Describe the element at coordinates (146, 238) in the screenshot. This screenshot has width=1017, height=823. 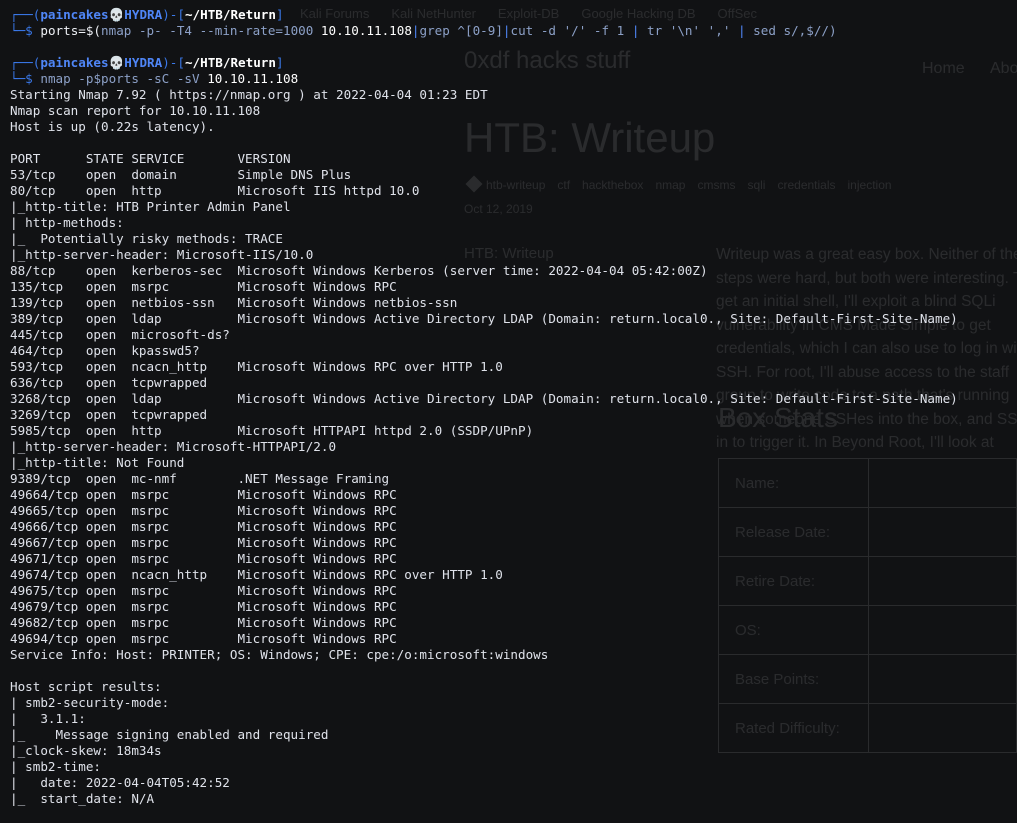
I see `output-line: |_ Potentially risky methods: TRACE` at that location.